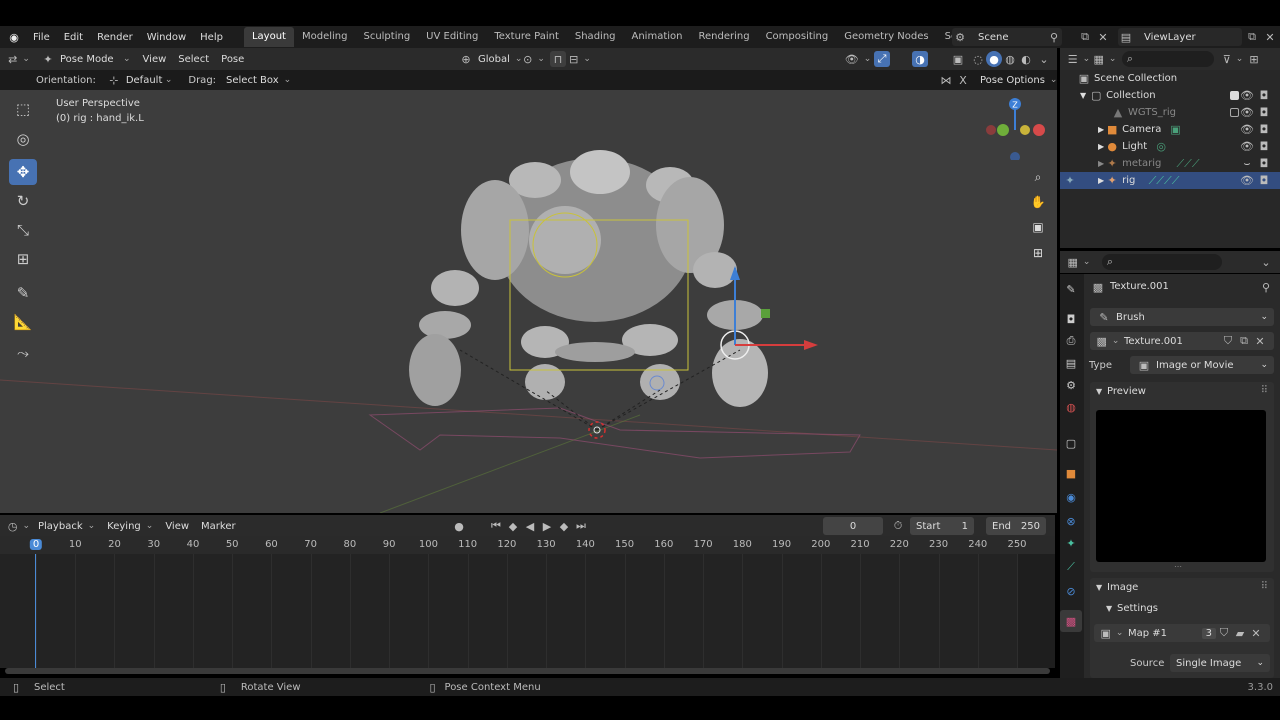 The height and width of the screenshot is (720, 1280). I want to click on properties-search-input: ⌕, so click(1162, 262).